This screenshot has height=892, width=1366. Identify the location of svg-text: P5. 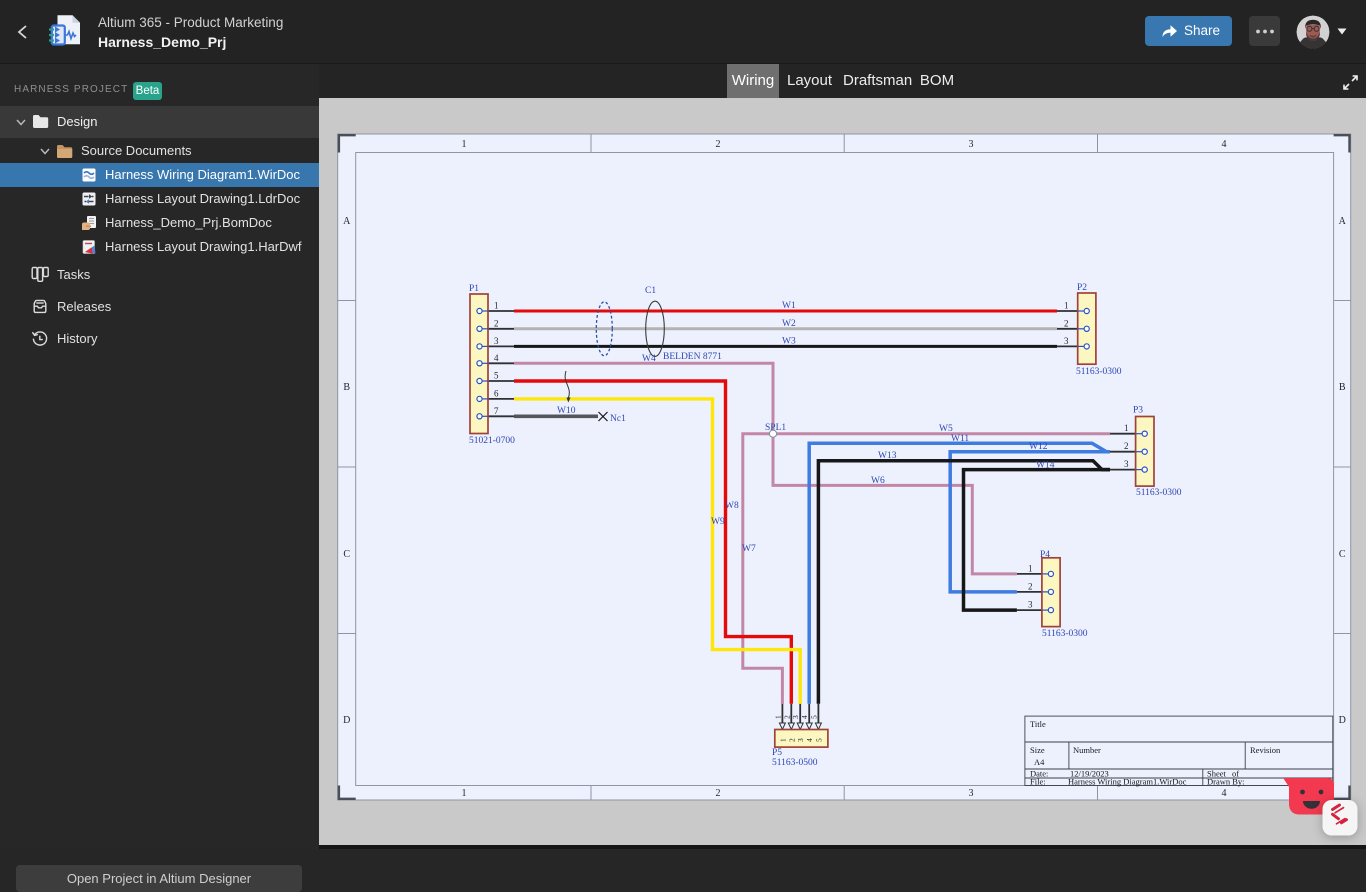
(777, 753).